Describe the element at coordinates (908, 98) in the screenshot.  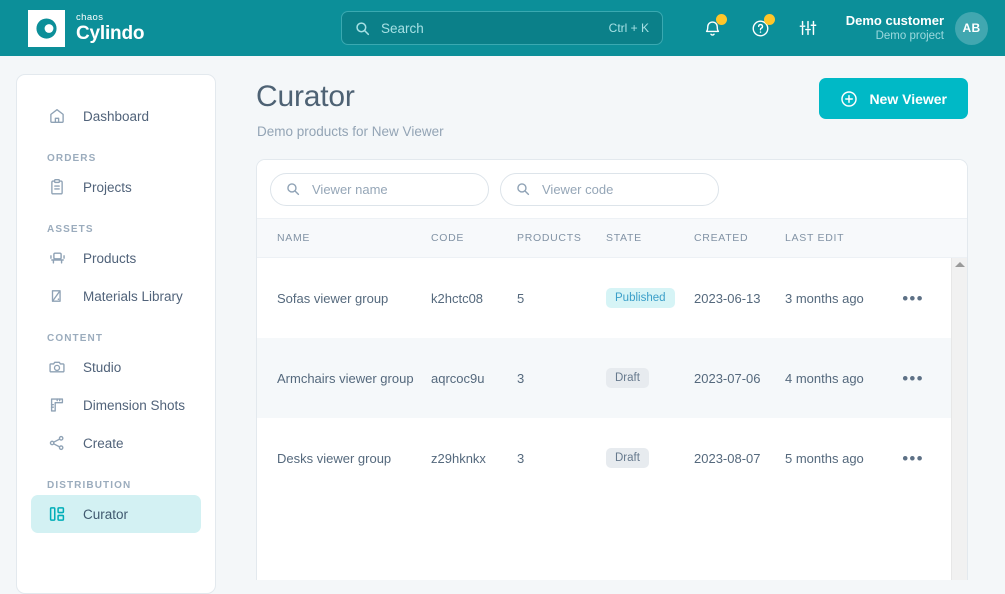
I see `new-viewer-button-label: New Viewer` at that location.